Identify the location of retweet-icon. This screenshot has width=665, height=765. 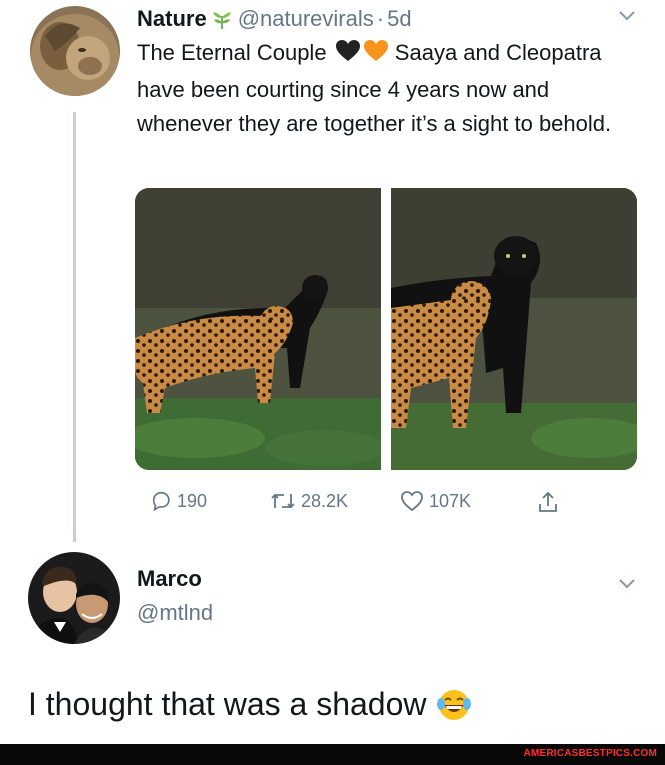
(283, 501).